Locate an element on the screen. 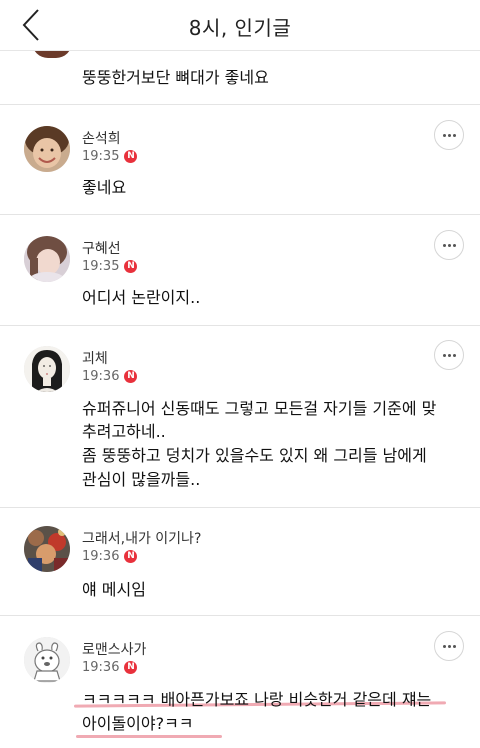  comment-text-line: ㅋㅋㅋㅋㅋ 배아픈가보죠 나랑 비슷한거 같은데 쟤는 is located at coordinates (257, 699).